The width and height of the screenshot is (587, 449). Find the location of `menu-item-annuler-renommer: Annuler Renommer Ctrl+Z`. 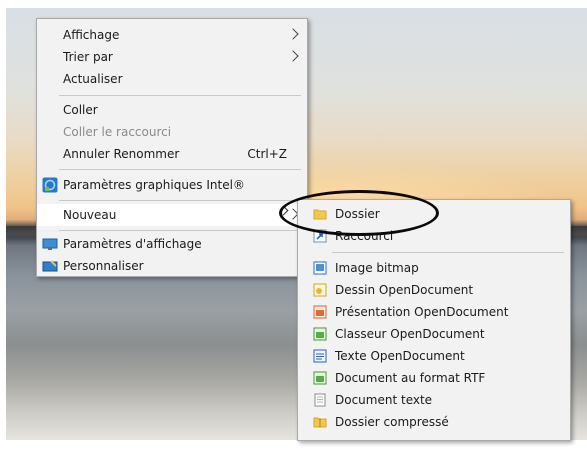

menu-item-annuler-renommer: Annuler Renommer Ctrl+Z is located at coordinates (172, 154).